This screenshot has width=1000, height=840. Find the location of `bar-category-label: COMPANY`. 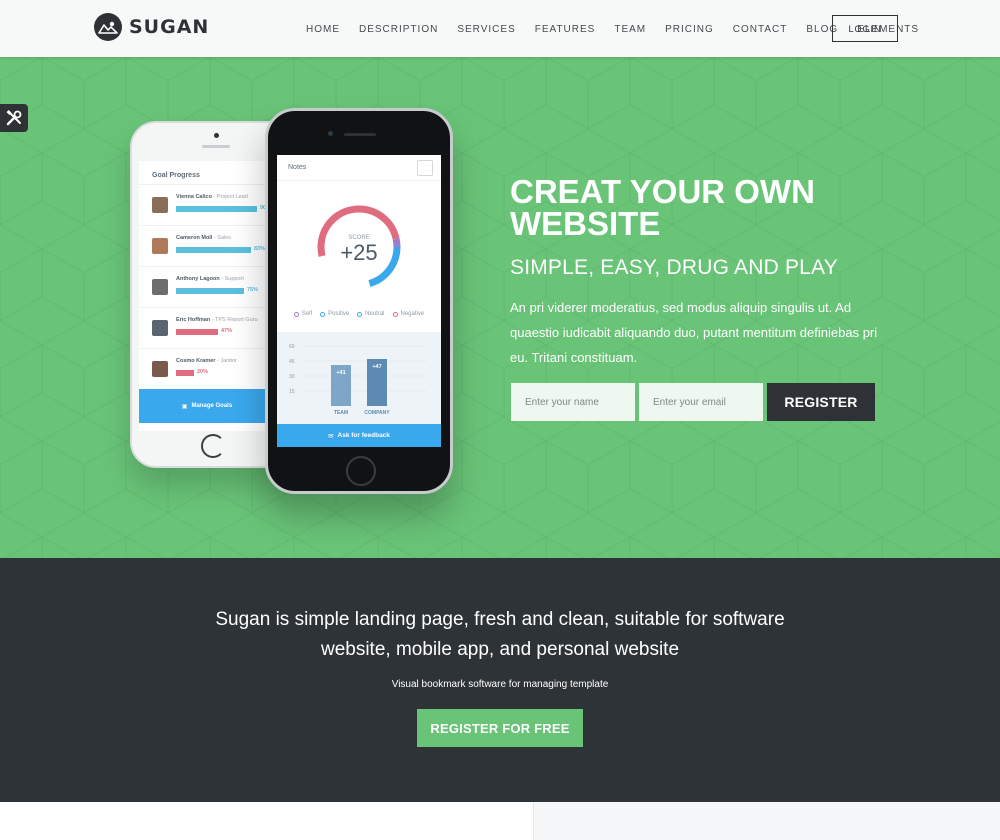

bar-category-label: COMPANY is located at coordinates (377, 413).